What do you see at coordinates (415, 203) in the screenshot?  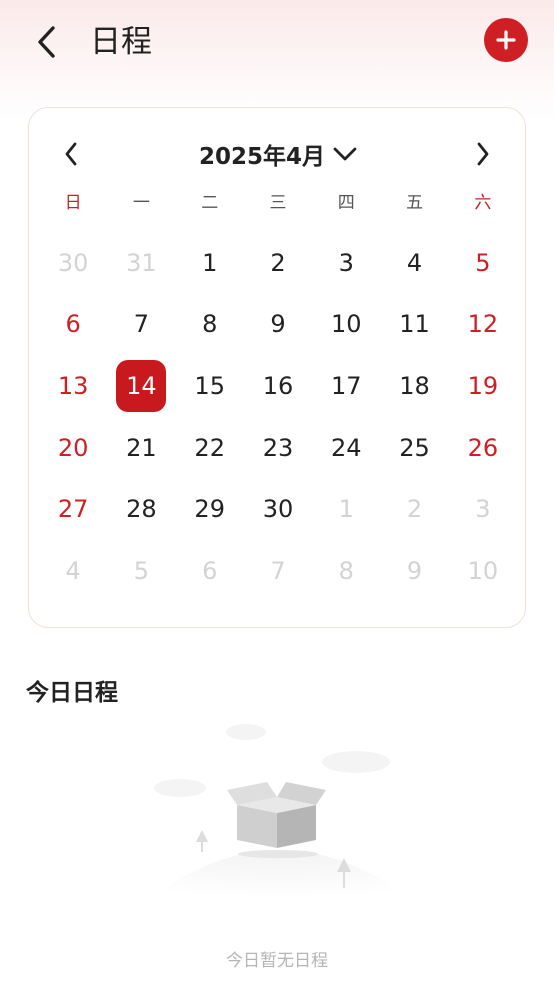 I see `weekday-label: 五` at bounding box center [415, 203].